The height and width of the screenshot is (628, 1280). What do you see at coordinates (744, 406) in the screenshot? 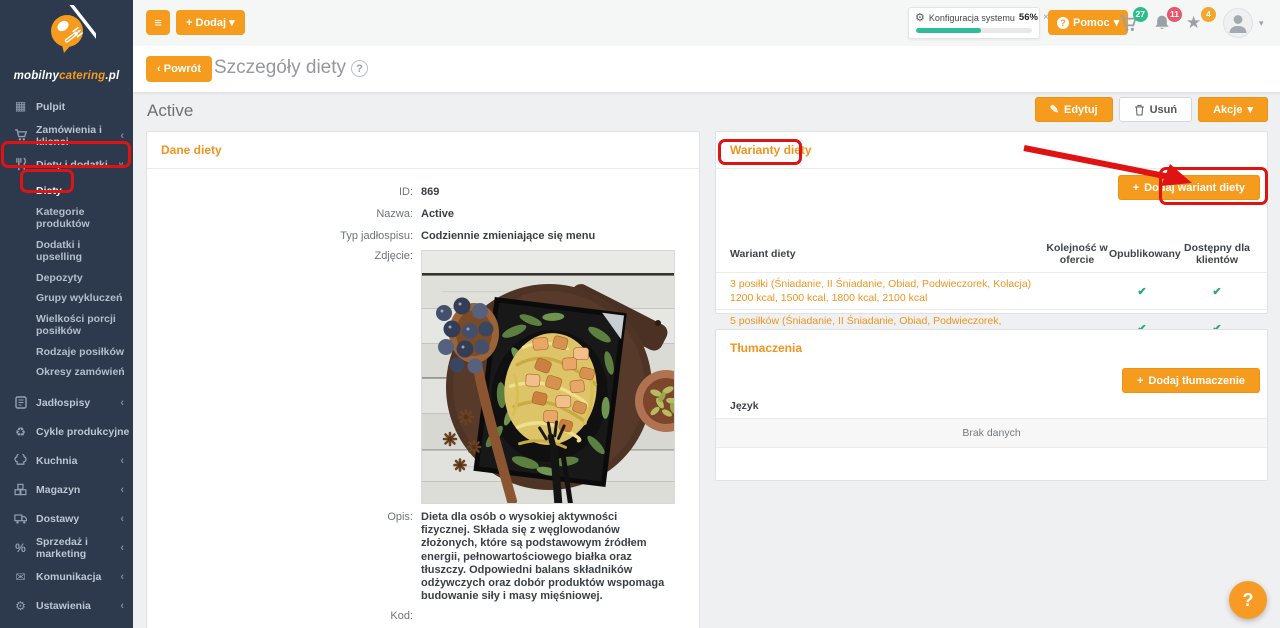
I see `language-column-header: Język` at bounding box center [744, 406].